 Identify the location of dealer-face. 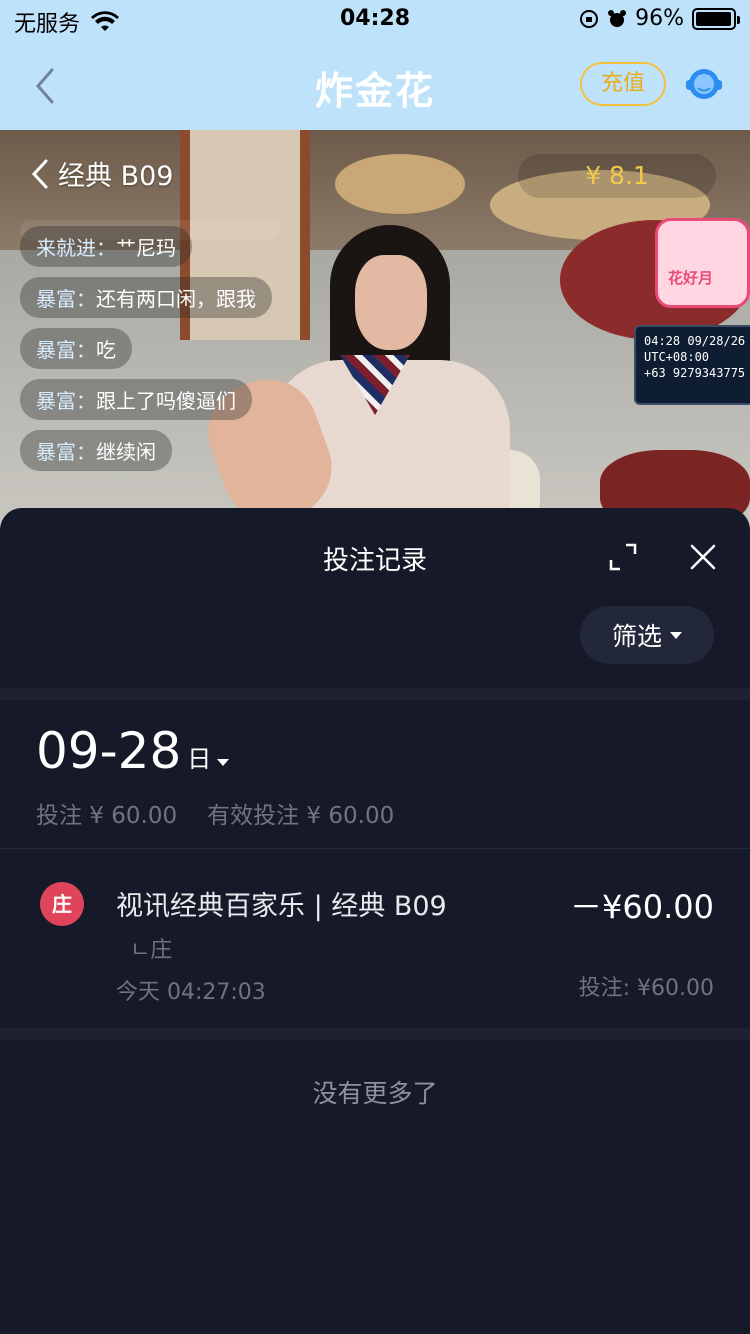
(391, 302).